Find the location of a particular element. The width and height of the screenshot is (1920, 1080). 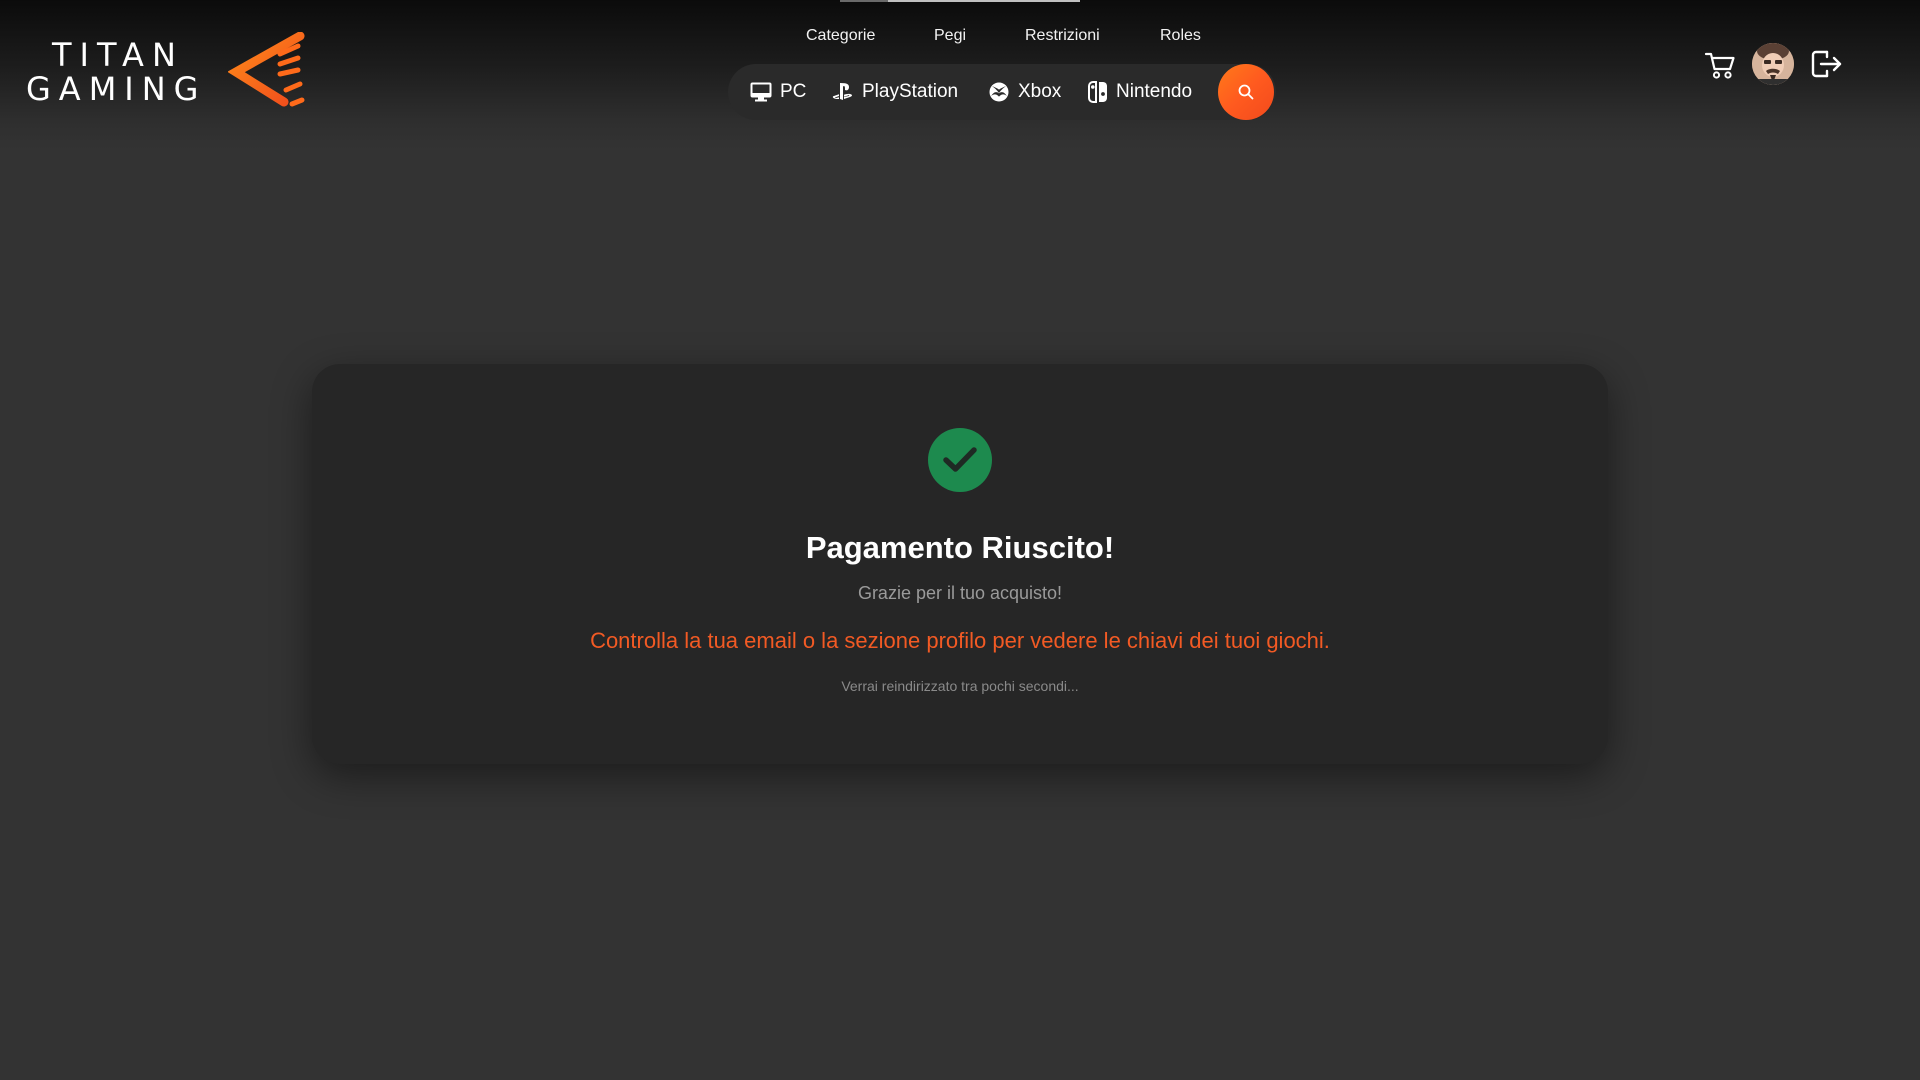

top-progress-indicator is located at coordinates (960, 1).